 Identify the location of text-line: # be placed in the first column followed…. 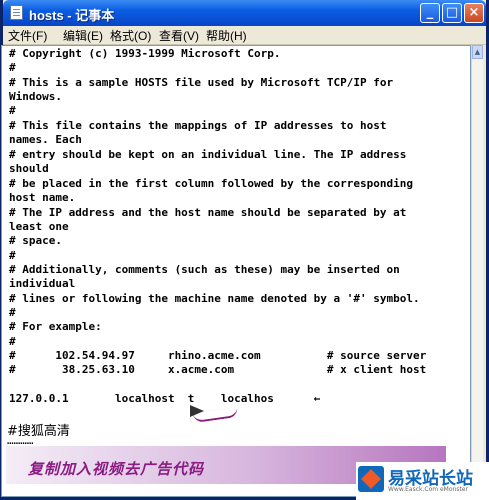
(211, 183).